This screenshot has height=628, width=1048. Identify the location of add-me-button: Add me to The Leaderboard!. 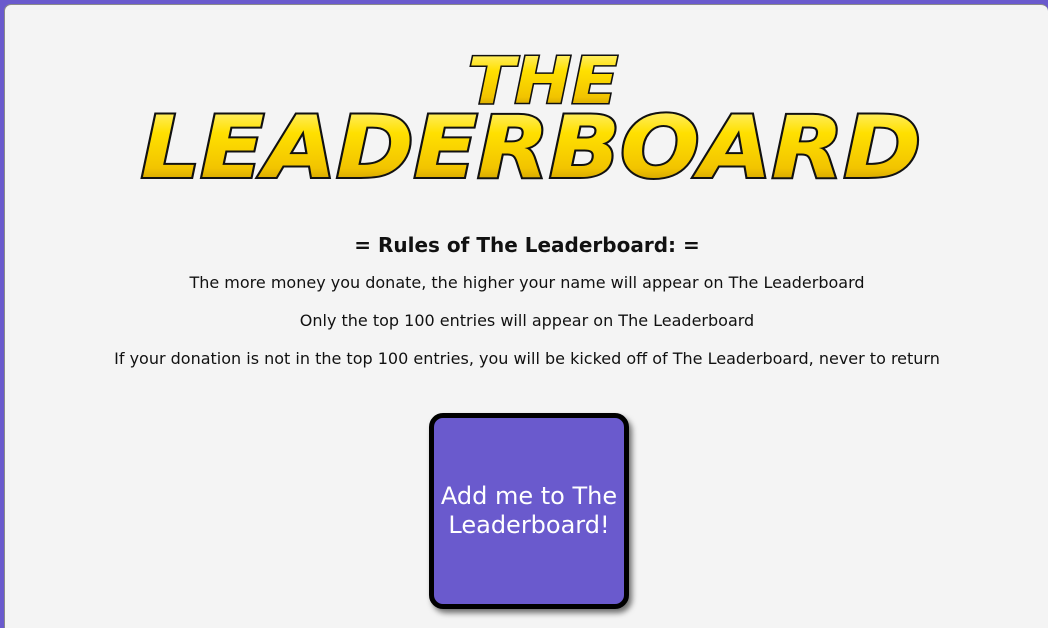
(529, 511).